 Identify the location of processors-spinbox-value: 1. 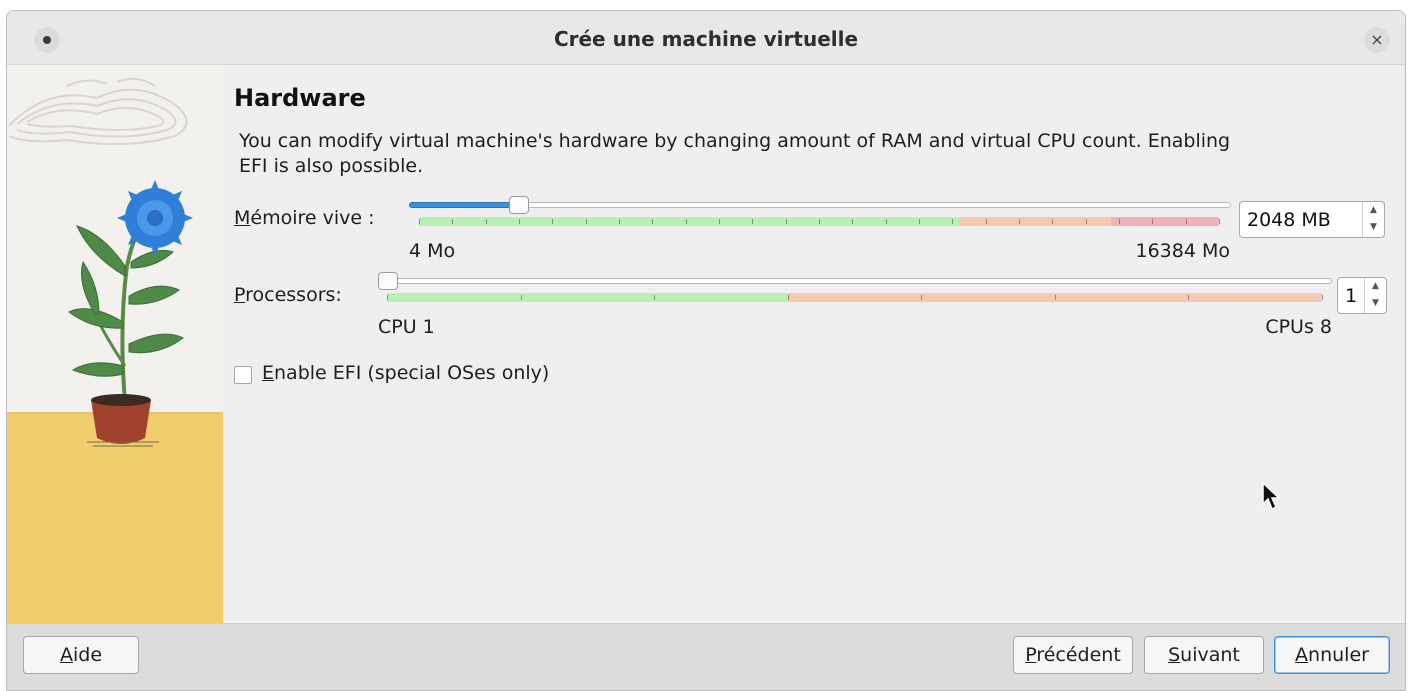
(1351, 296).